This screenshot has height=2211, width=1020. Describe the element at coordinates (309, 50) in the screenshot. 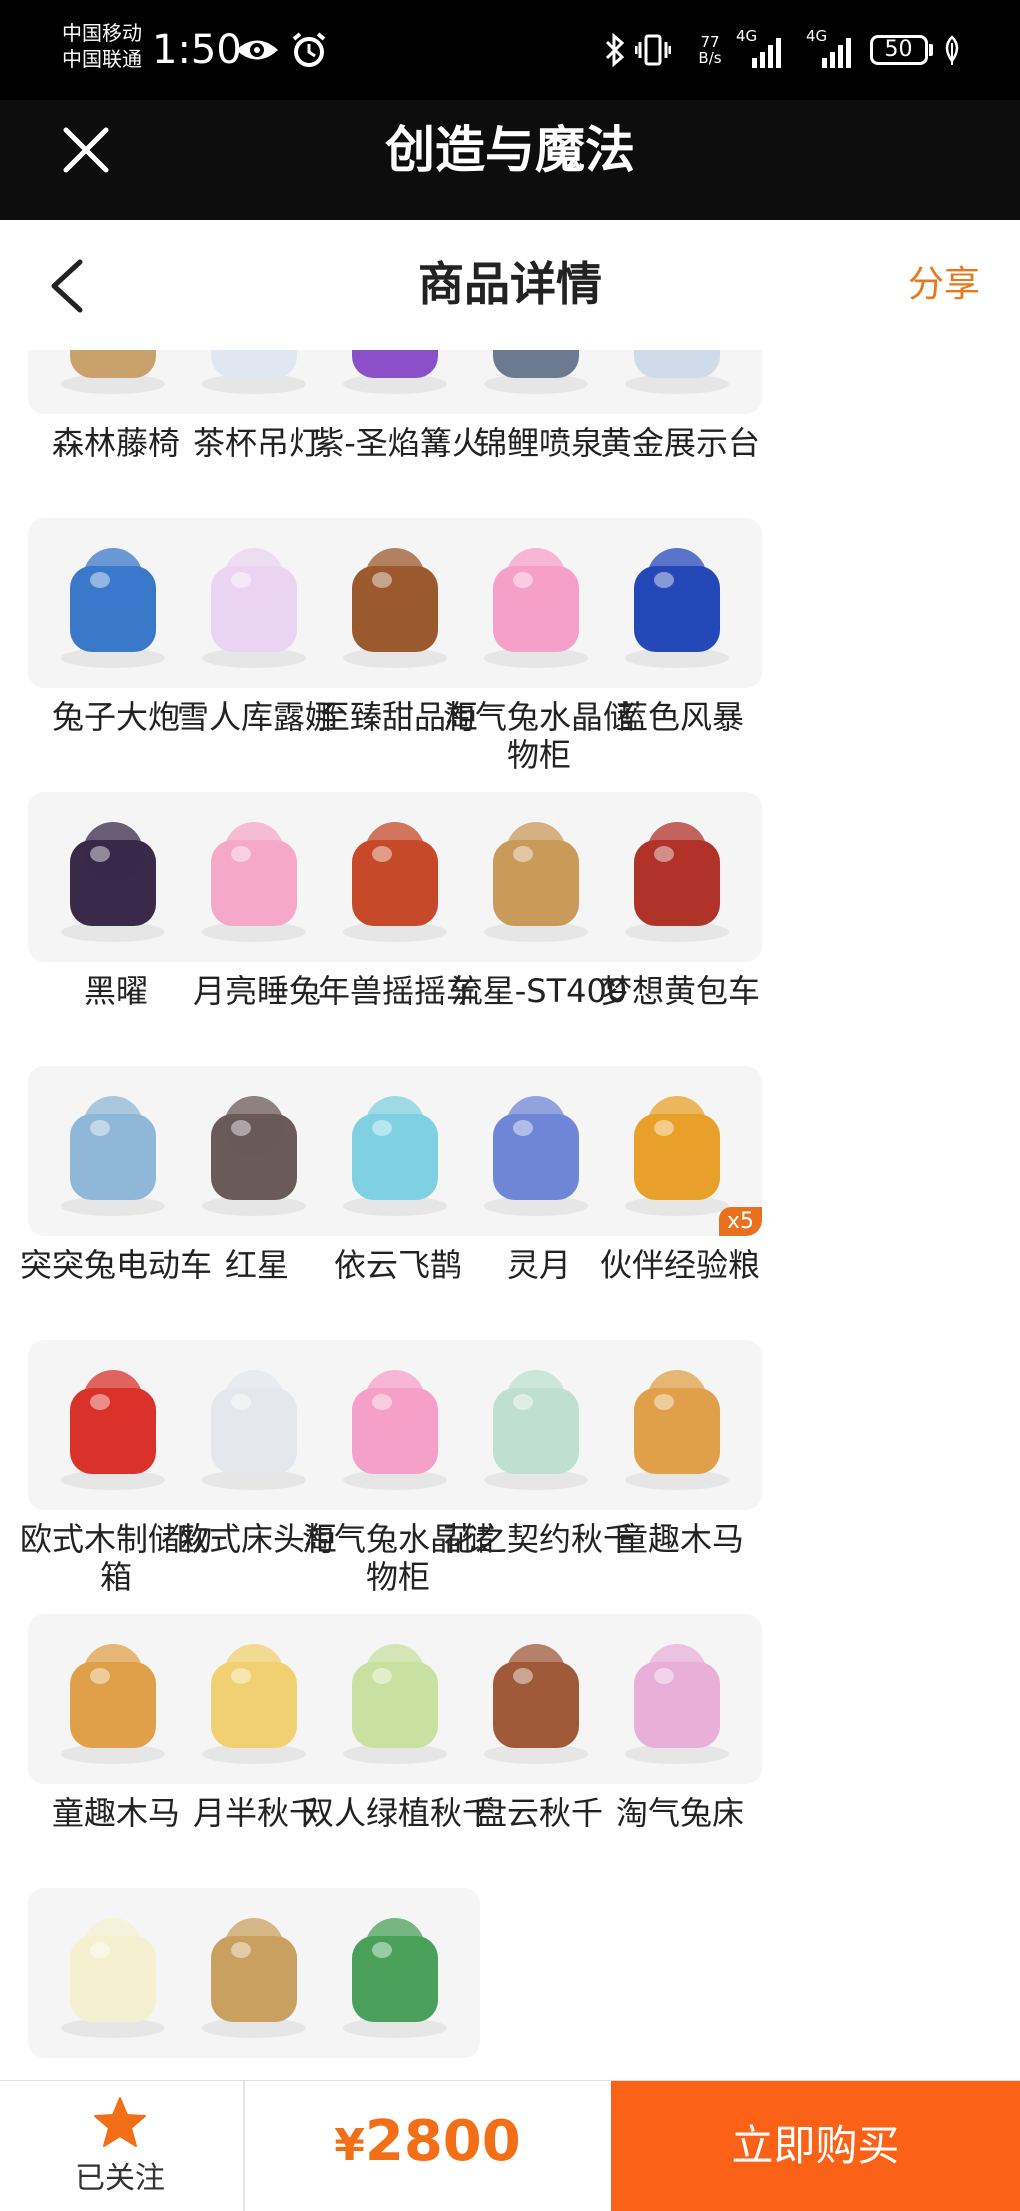

I see `alarm-icon` at that location.